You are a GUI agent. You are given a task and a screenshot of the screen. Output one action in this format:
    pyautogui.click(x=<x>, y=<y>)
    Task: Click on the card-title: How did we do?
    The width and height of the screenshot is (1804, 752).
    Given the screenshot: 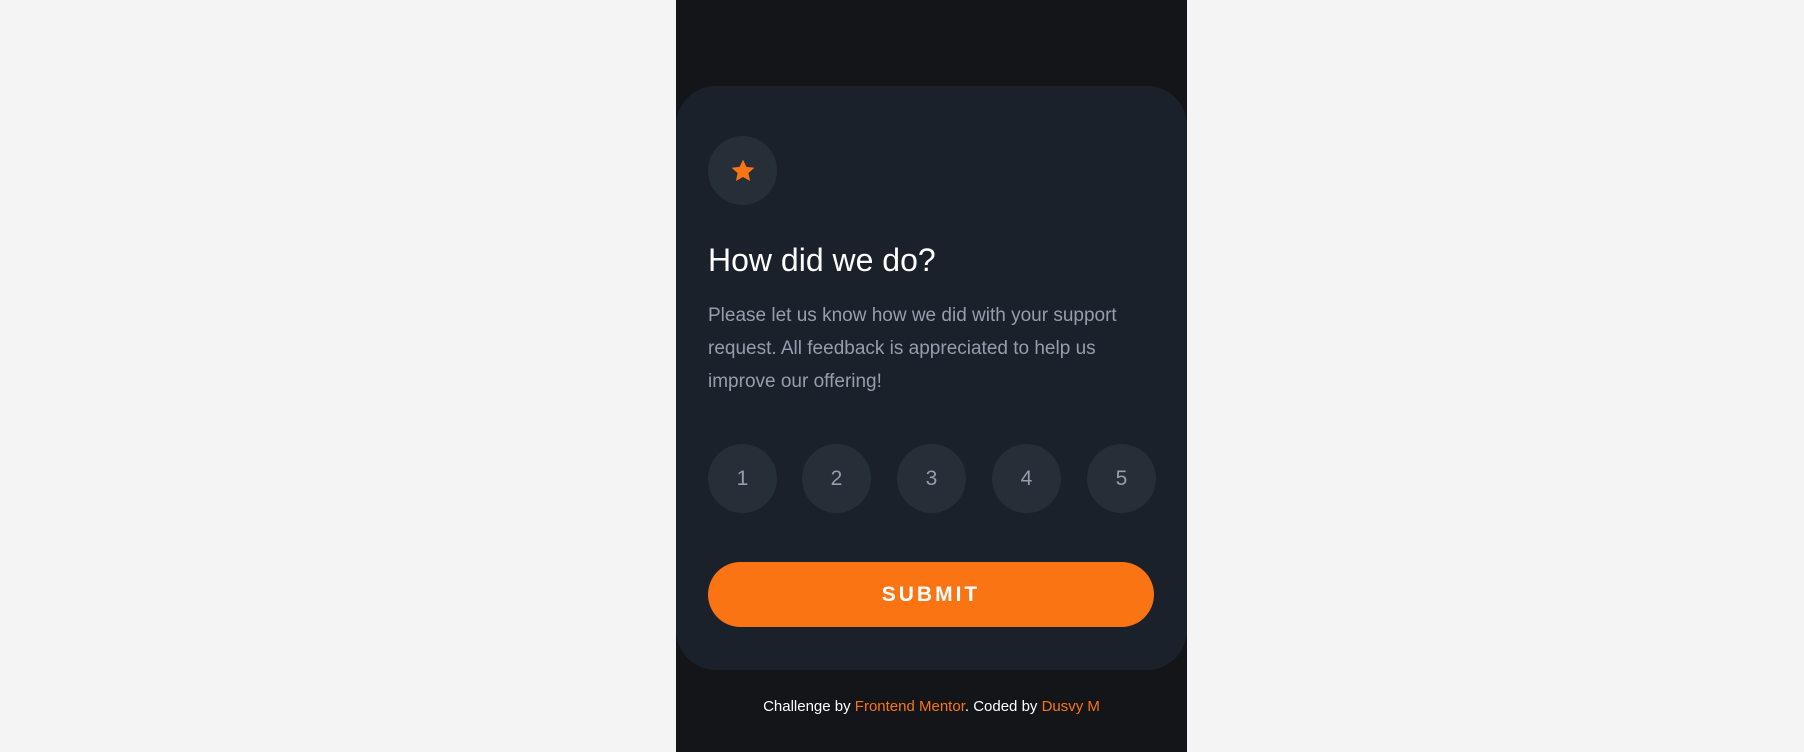 What is the action you would take?
    pyautogui.click(x=822, y=260)
    